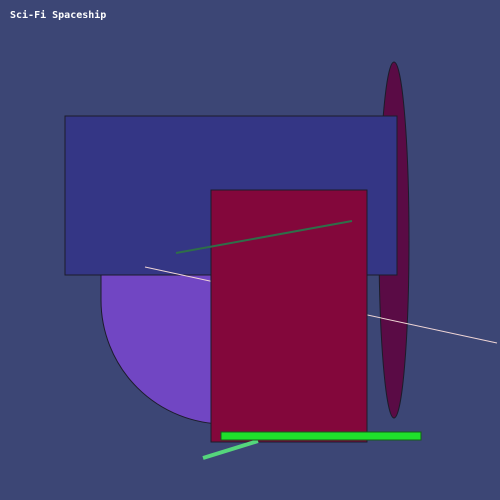 The height and width of the screenshot is (500, 500). What do you see at coordinates (230, 449) in the screenshot?
I see `exhaust-streak` at bounding box center [230, 449].